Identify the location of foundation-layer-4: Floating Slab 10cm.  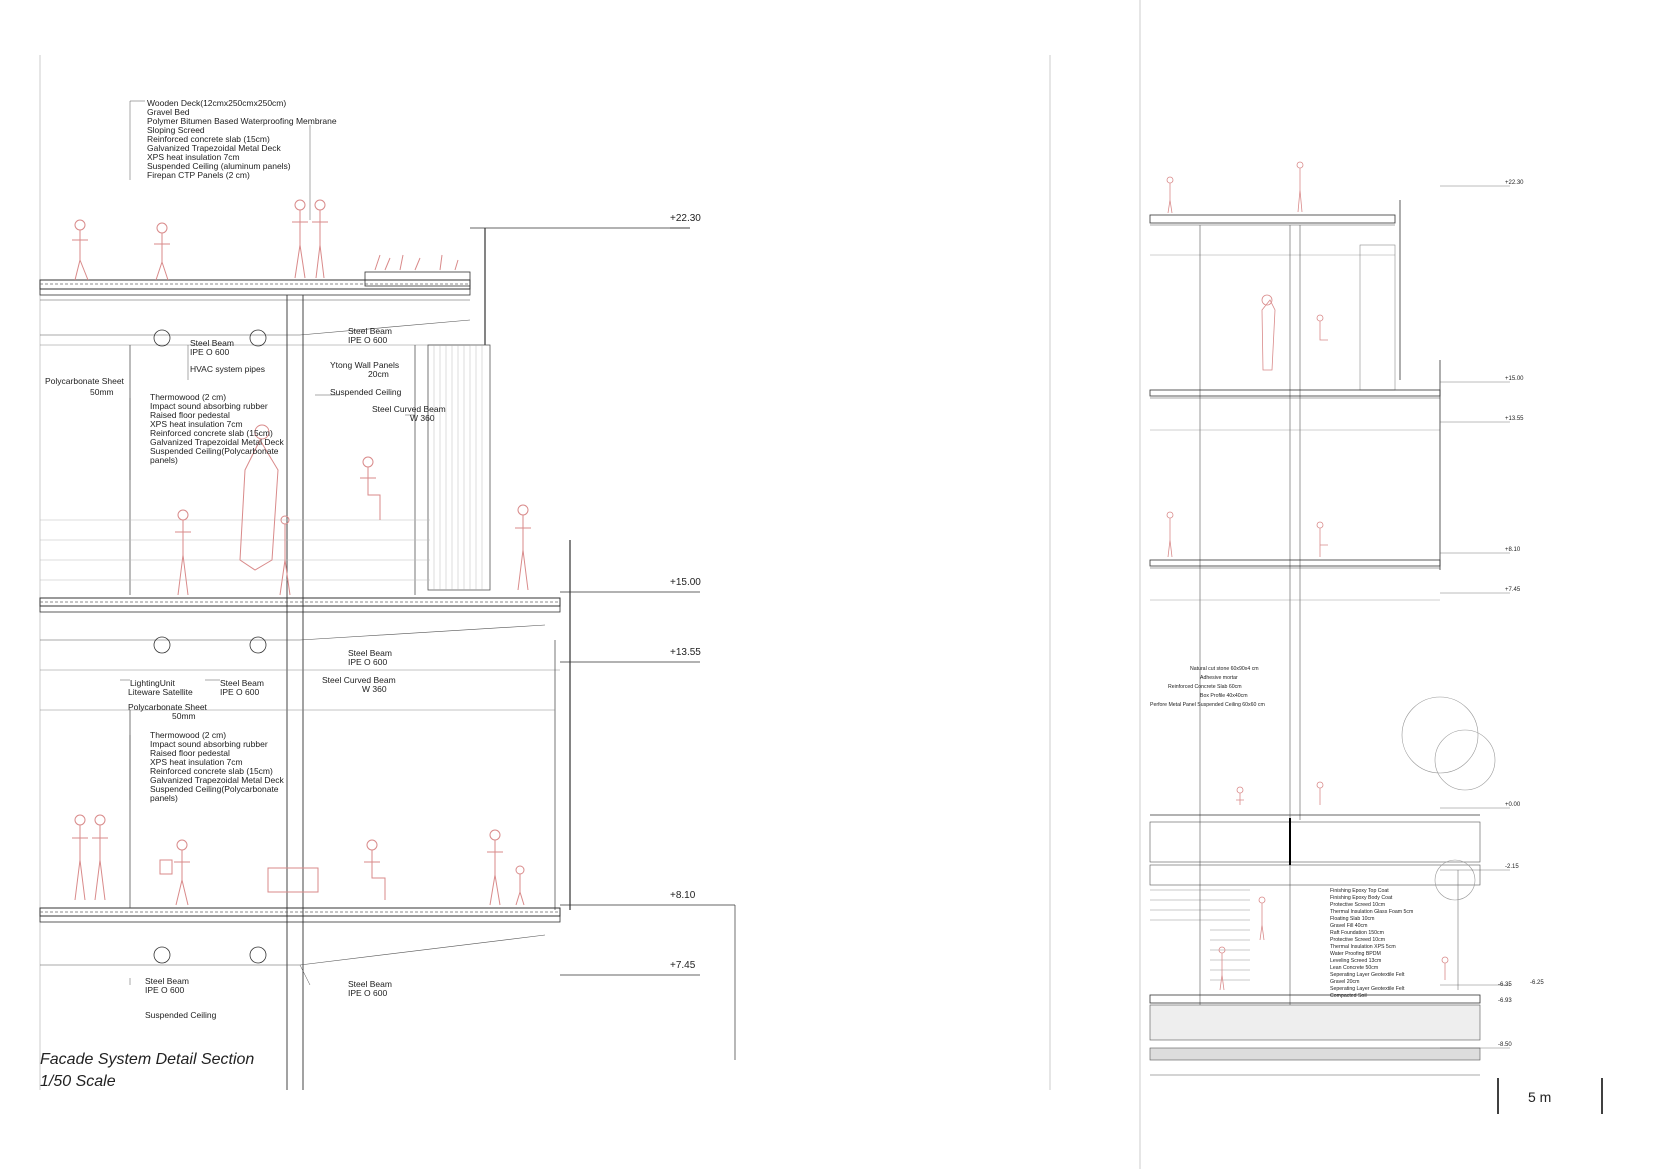
(1352, 919).